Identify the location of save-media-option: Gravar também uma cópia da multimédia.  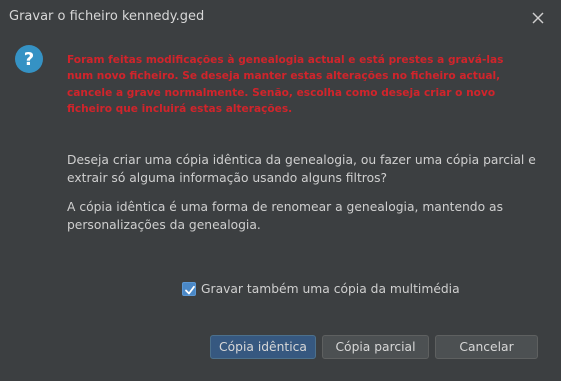
(321, 289).